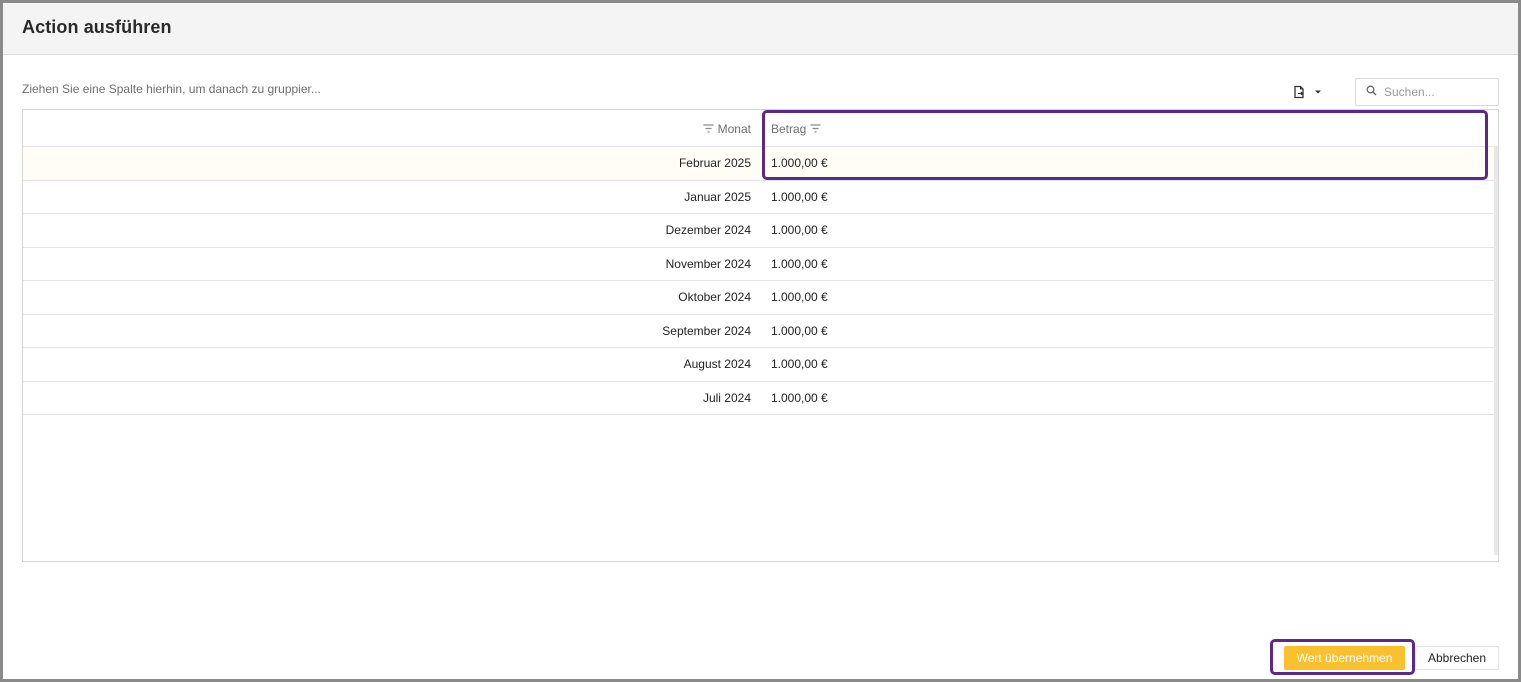 This screenshot has width=1521, height=682. Describe the element at coordinates (714, 163) in the screenshot. I see `cell-monat: Februar 2025` at that location.